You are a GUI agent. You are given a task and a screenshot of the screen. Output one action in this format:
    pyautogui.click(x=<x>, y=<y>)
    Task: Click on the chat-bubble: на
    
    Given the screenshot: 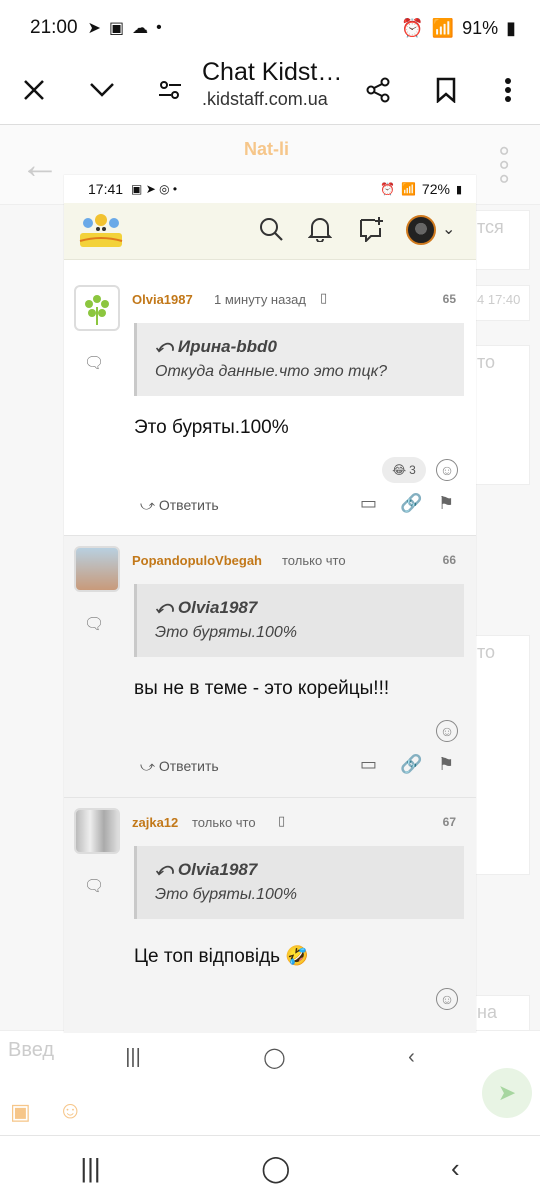 What is the action you would take?
    pyautogui.click(x=500, y=1015)
    